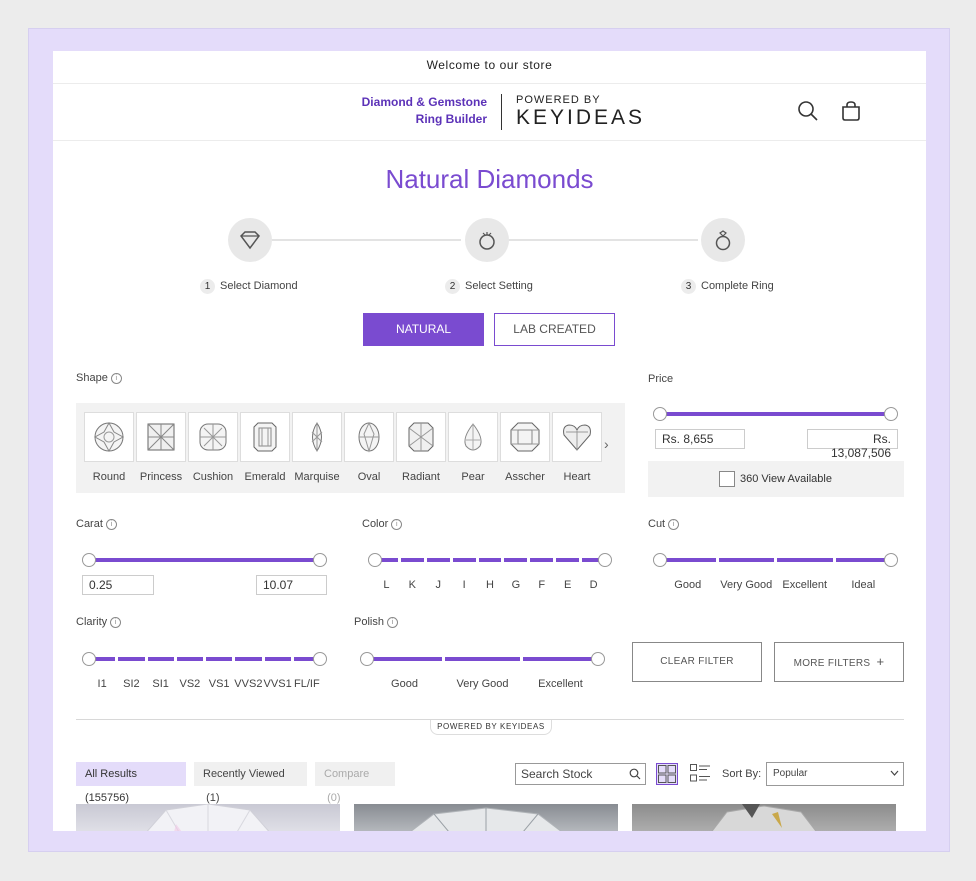 This screenshot has height=881, width=976. What do you see at coordinates (891, 414) in the screenshot?
I see `price-max-handle` at bounding box center [891, 414].